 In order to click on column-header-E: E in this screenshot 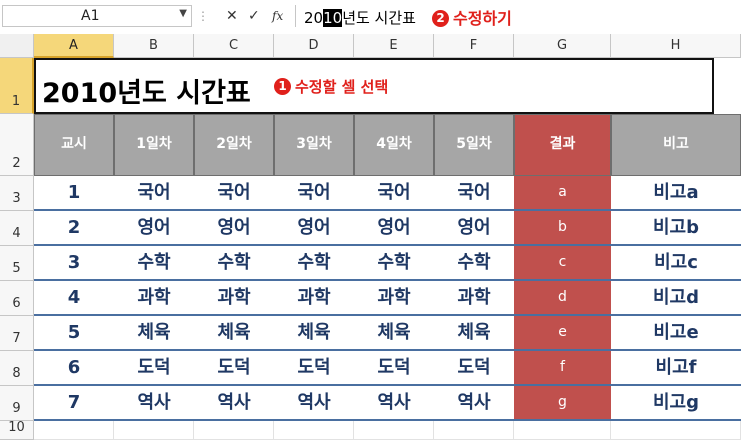, I will do `click(394, 46)`.